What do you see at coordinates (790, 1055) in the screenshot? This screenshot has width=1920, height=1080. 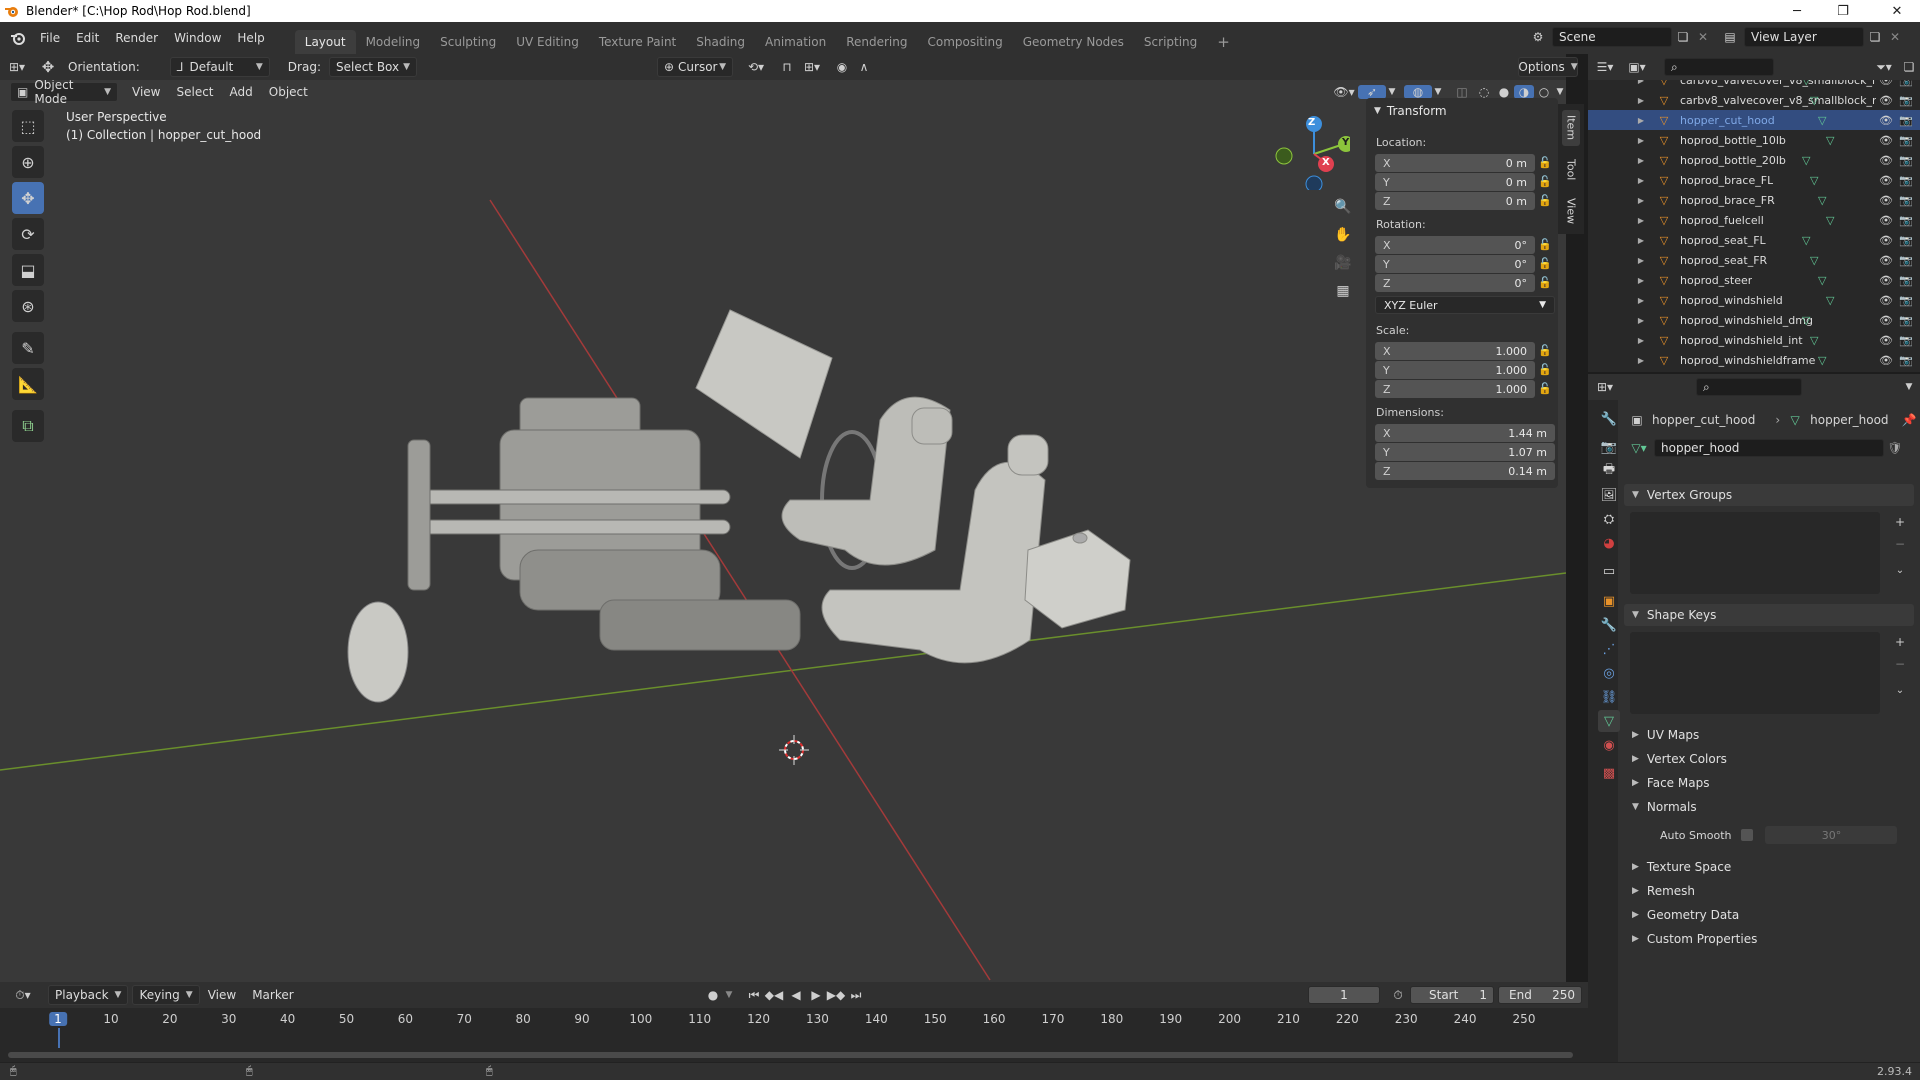 I see `timeline-scrollbar` at bounding box center [790, 1055].